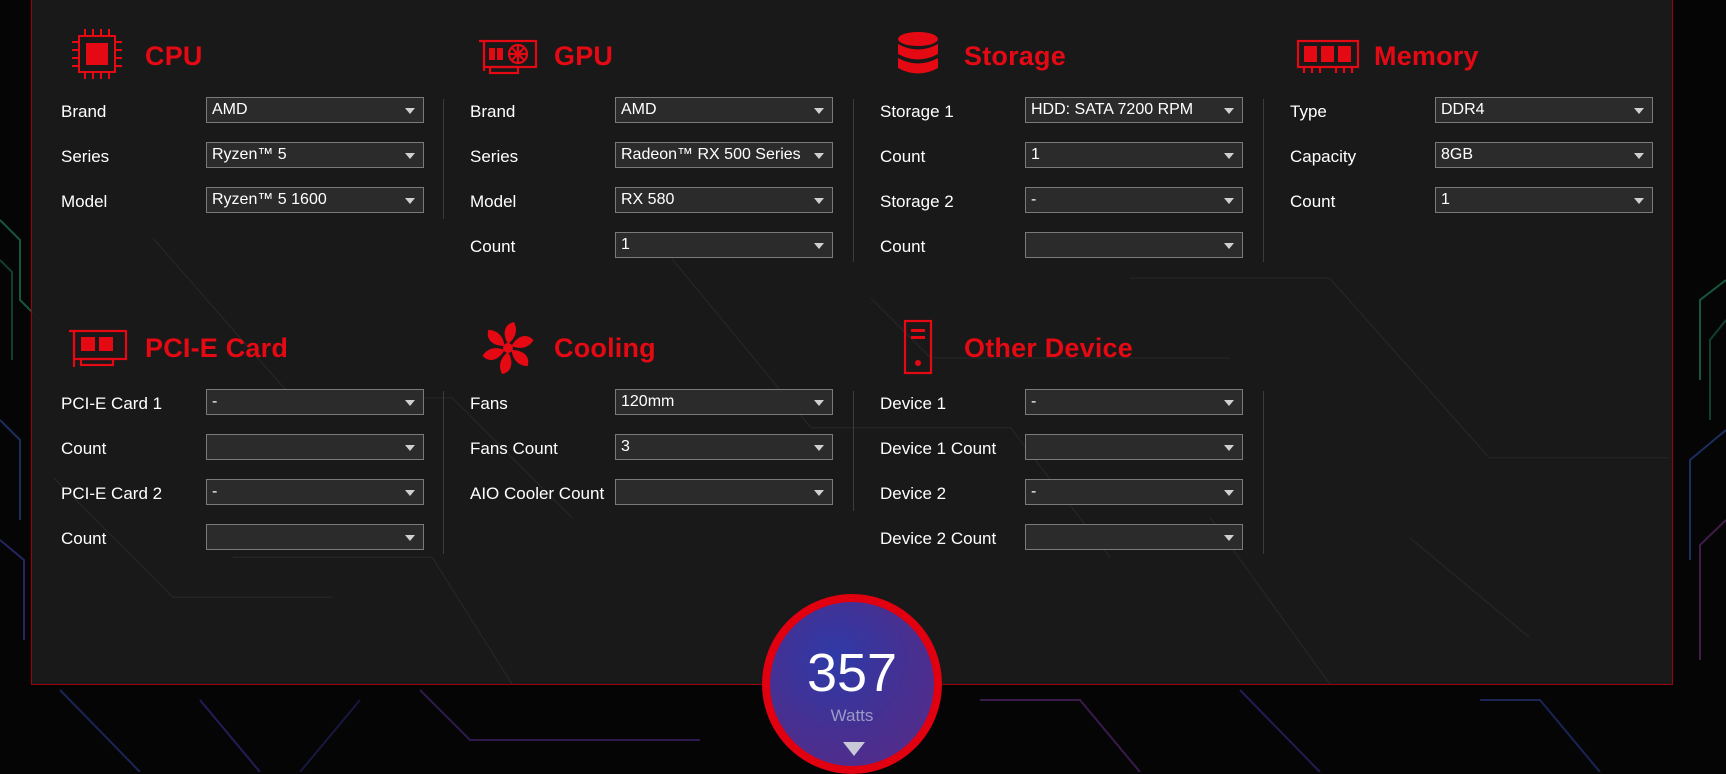 This screenshot has height=774, width=1726. Describe the element at coordinates (1426, 56) in the screenshot. I see `memory-title: Memory` at that location.